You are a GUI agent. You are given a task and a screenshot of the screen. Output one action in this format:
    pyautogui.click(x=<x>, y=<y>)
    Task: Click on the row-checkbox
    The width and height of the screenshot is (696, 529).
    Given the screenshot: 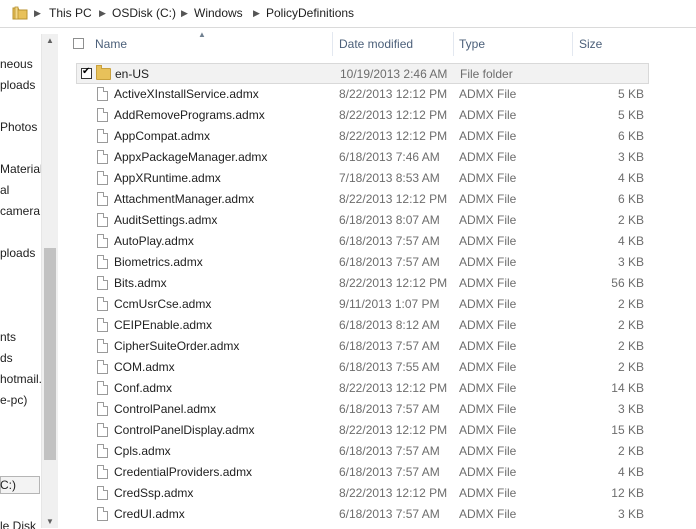 What is the action you would take?
    pyautogui.click(x=86, y=72)
    